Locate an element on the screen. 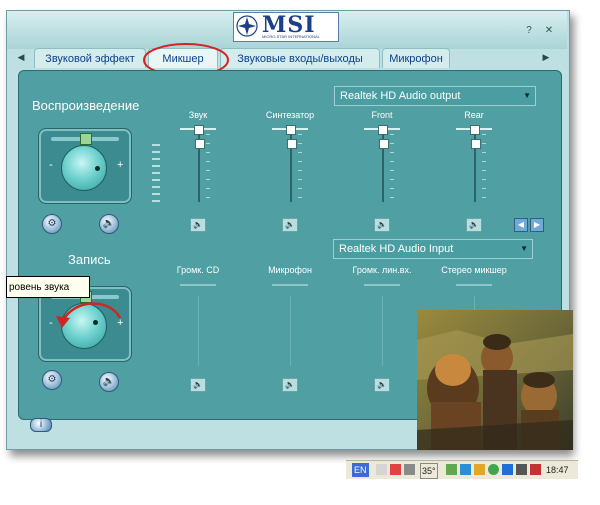 This screenshot has height=505, width=600. playback-volume-knob is located at coordinates (84, 168).